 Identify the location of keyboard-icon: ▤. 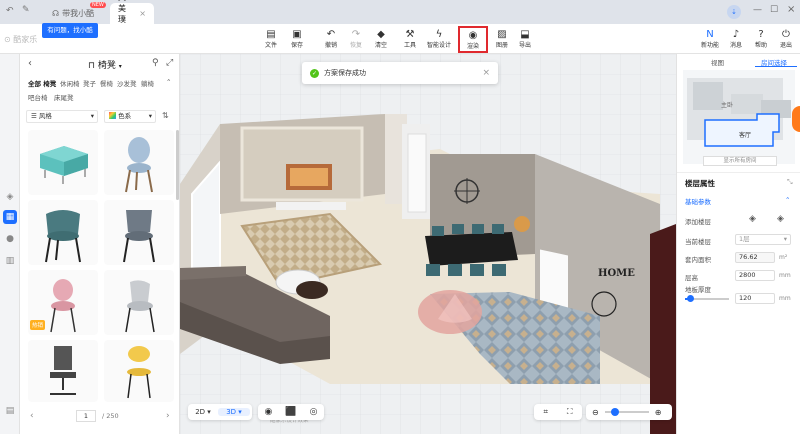
(10, 411).